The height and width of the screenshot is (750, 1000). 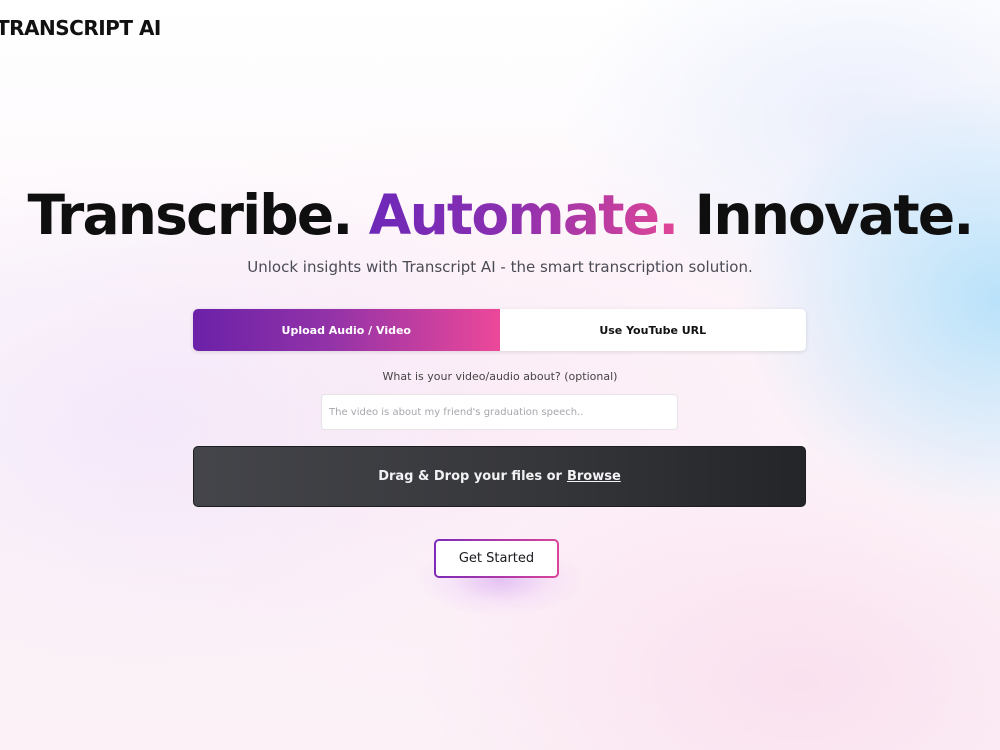 I want to click on hero-word-automate: Automate., so click(x=523, y=215).